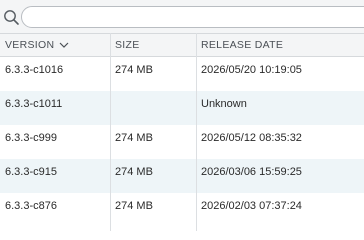  Describe the element at coordinates (153, 108) in the screenshot. I see `cell-size` at that location.